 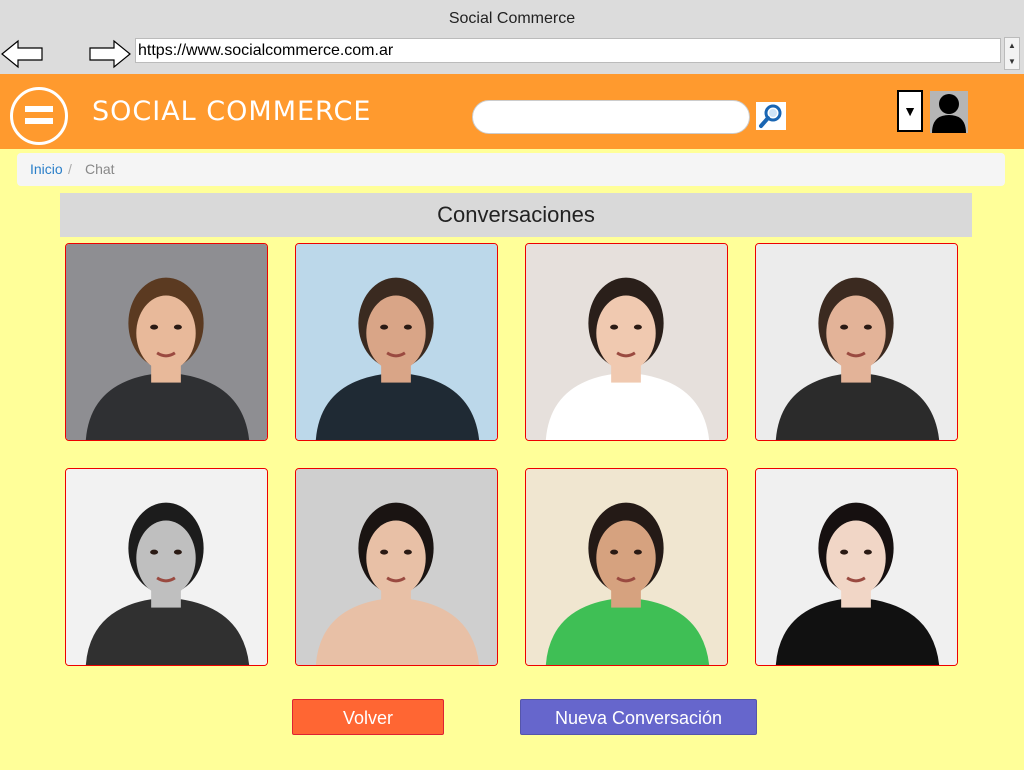 I want to click on search-button, so click(x=771, y=116).